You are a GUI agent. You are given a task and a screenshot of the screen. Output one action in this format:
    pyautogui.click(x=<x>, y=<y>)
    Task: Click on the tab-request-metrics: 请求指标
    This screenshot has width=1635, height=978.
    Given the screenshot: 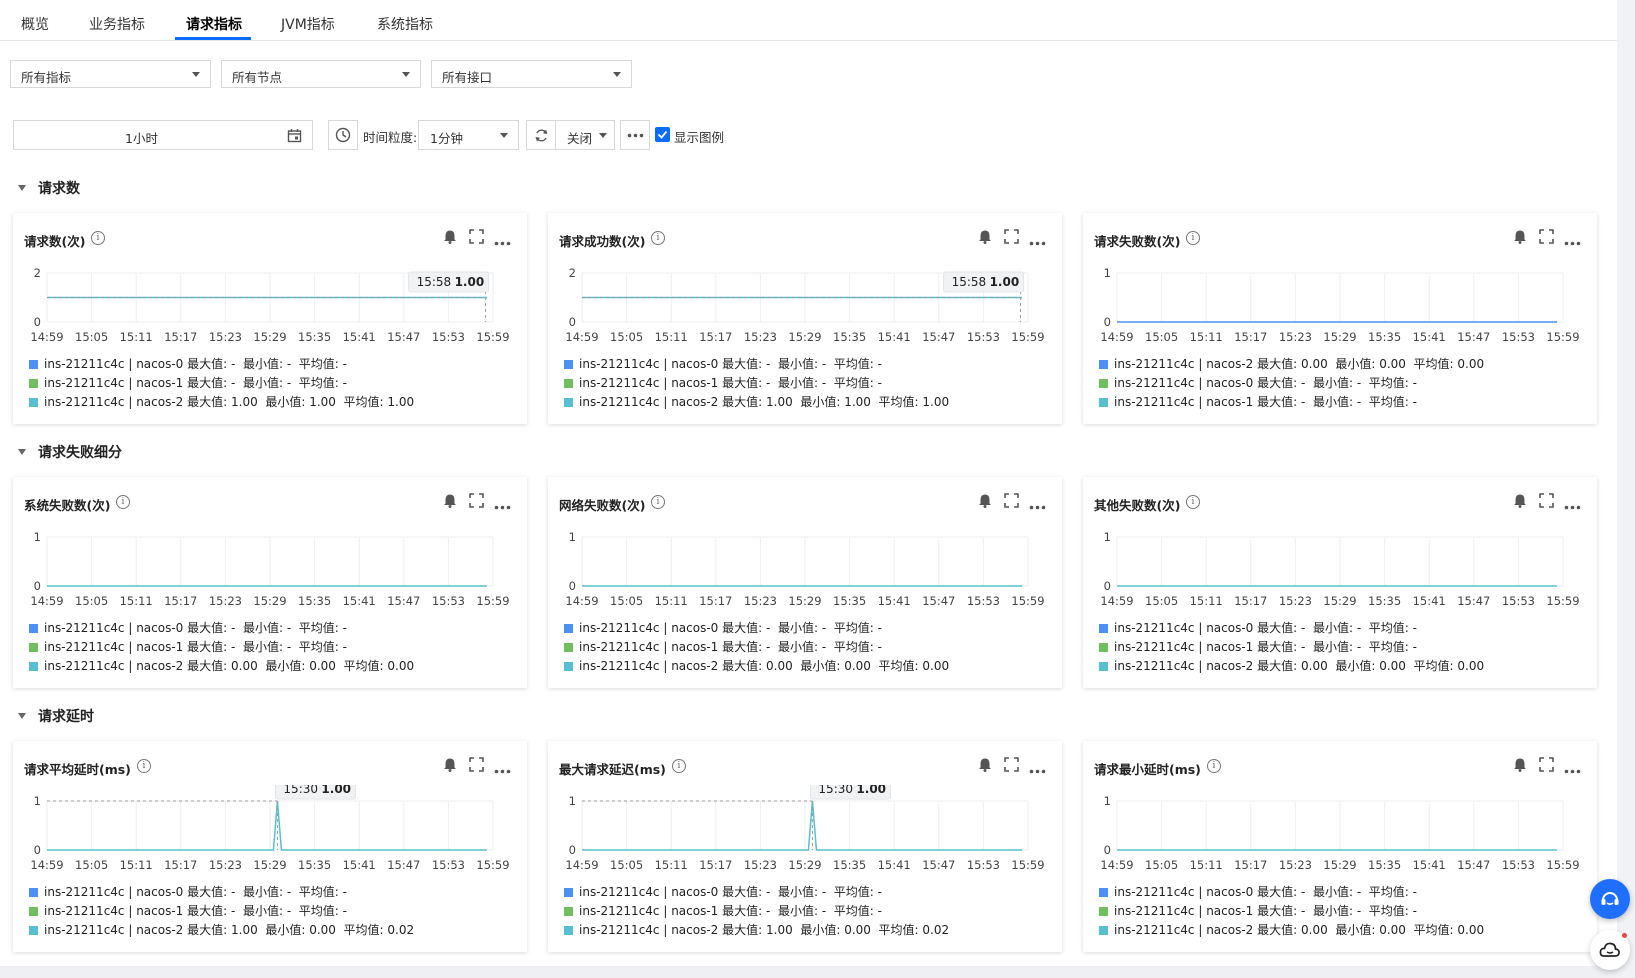 What is the action you would take?
    pyautogui.click(x=214, y=24)
    